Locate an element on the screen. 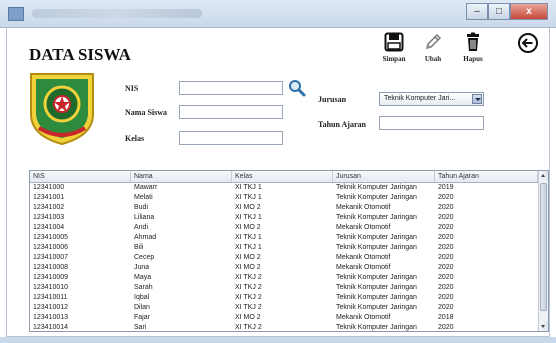 This screenshot has height=343, width=556. table-cell: Bili is located at coordinates (139, 247).